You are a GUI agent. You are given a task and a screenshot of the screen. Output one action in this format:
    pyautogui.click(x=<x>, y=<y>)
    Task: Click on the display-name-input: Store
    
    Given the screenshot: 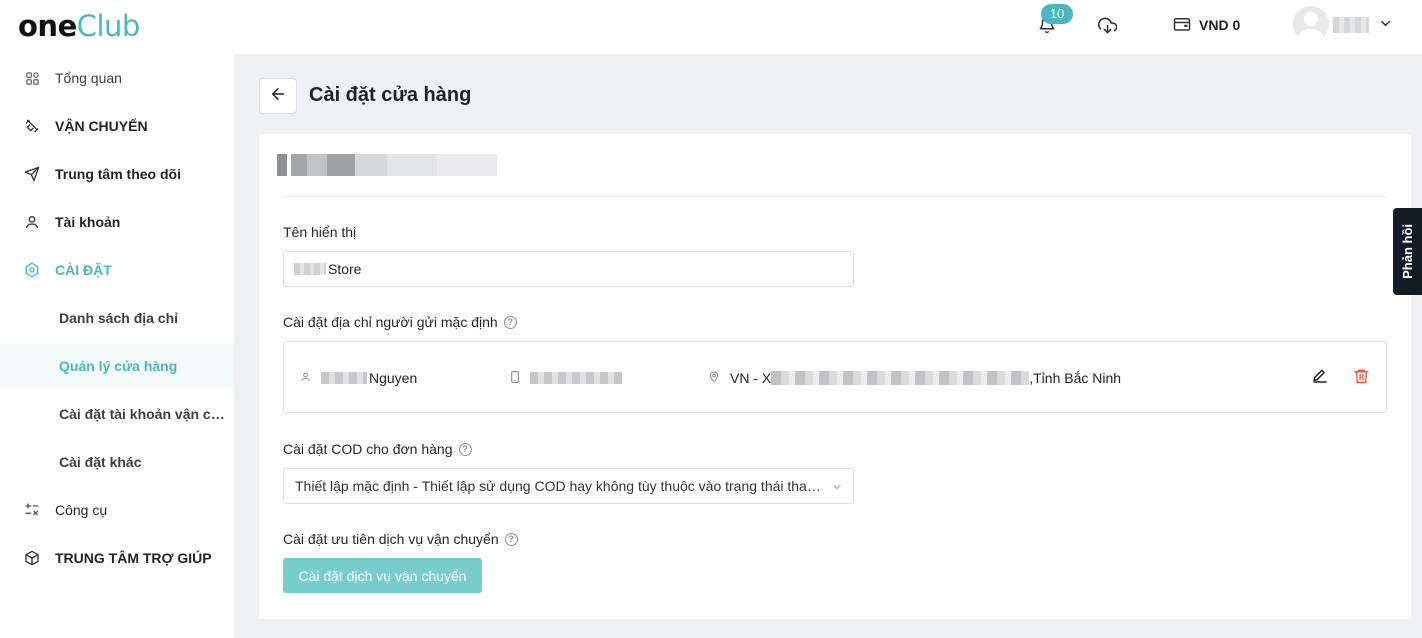 What is the action you would take?
    pyautogui.click(x=568, y=269)
    